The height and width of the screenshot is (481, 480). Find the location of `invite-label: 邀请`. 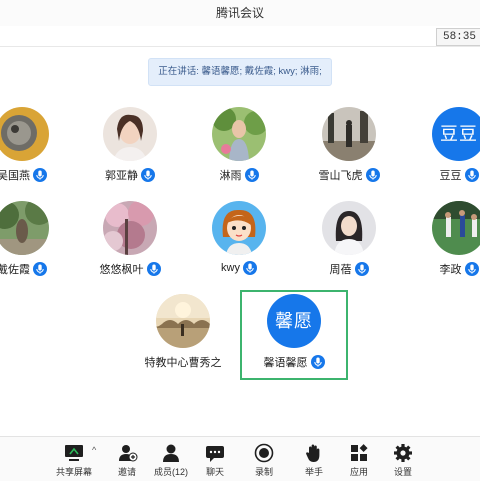

invite-label: 邀请 is located at coordinates (126, 472).